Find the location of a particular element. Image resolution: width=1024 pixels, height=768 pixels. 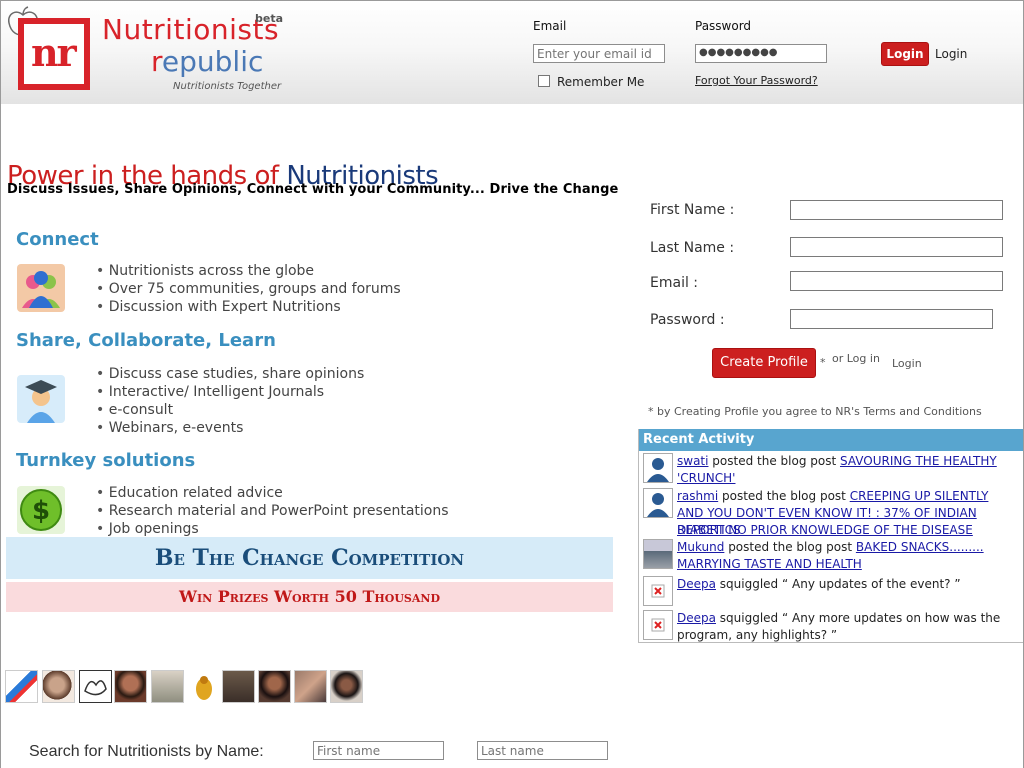

email-label: Email is located at coordinates (550, 26).